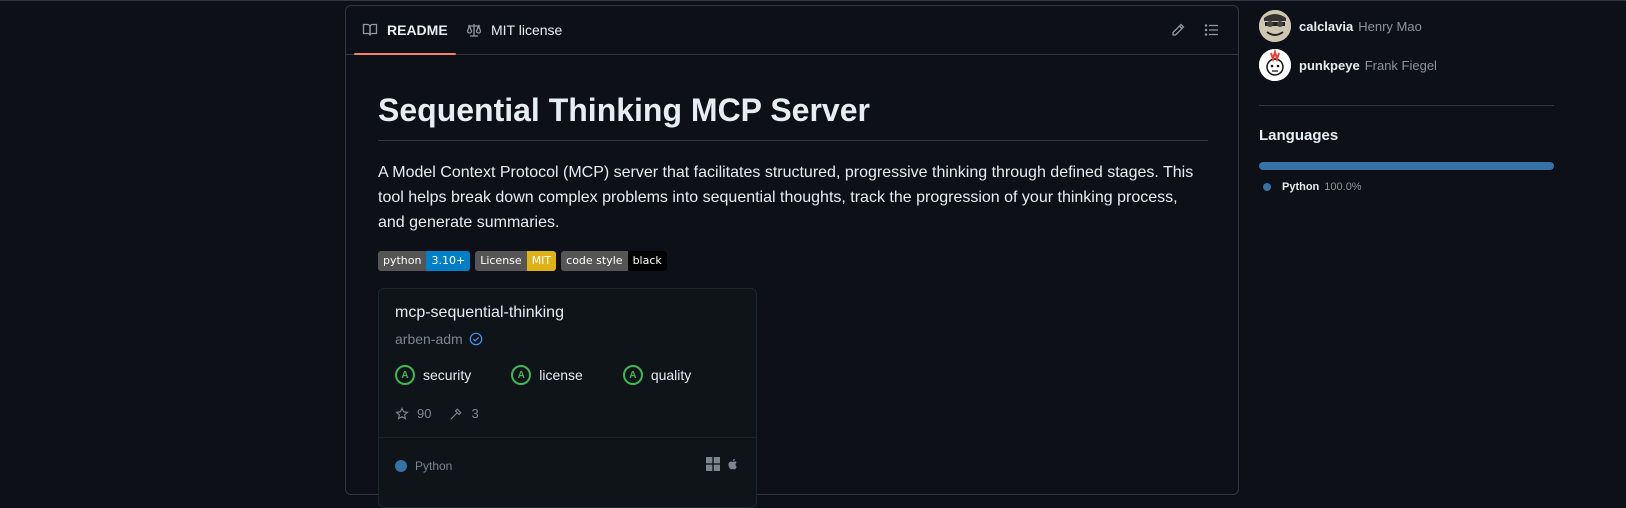  What do you see at coordinates (594, 261) in the screenshot?
I see `badge-label: code style` at bounding box center [594, 261].